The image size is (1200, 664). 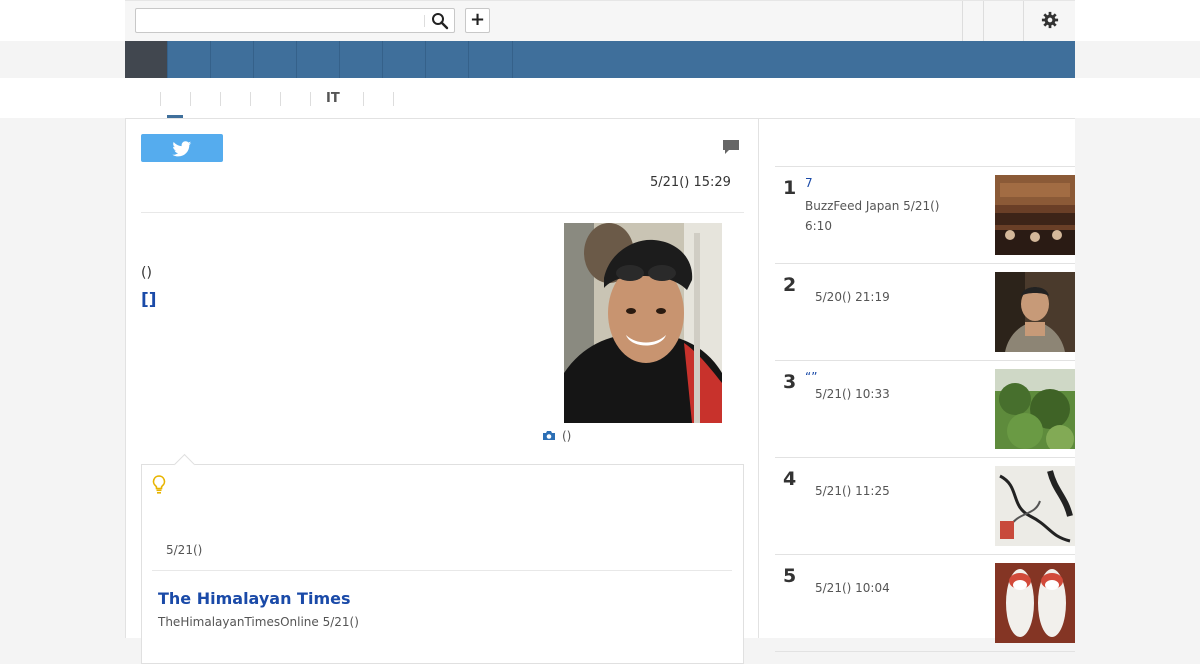 I want to click on photo-caption: (), so click(x=556, y=436).